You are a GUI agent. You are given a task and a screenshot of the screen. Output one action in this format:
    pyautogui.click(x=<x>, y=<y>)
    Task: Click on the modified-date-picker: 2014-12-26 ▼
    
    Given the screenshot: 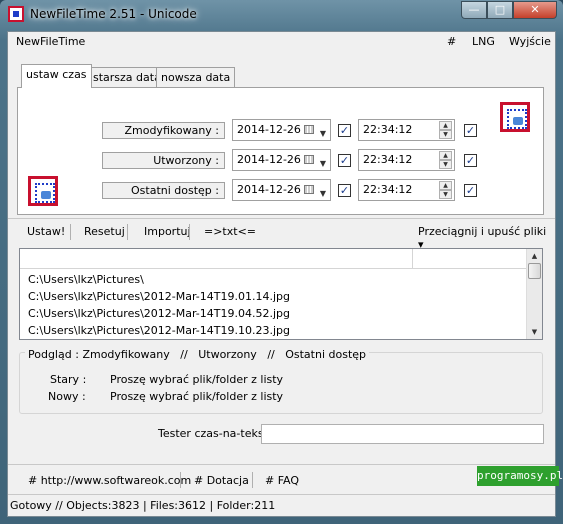 What is the action you would take?
    pyautogui.click(x=281, y=130)
    